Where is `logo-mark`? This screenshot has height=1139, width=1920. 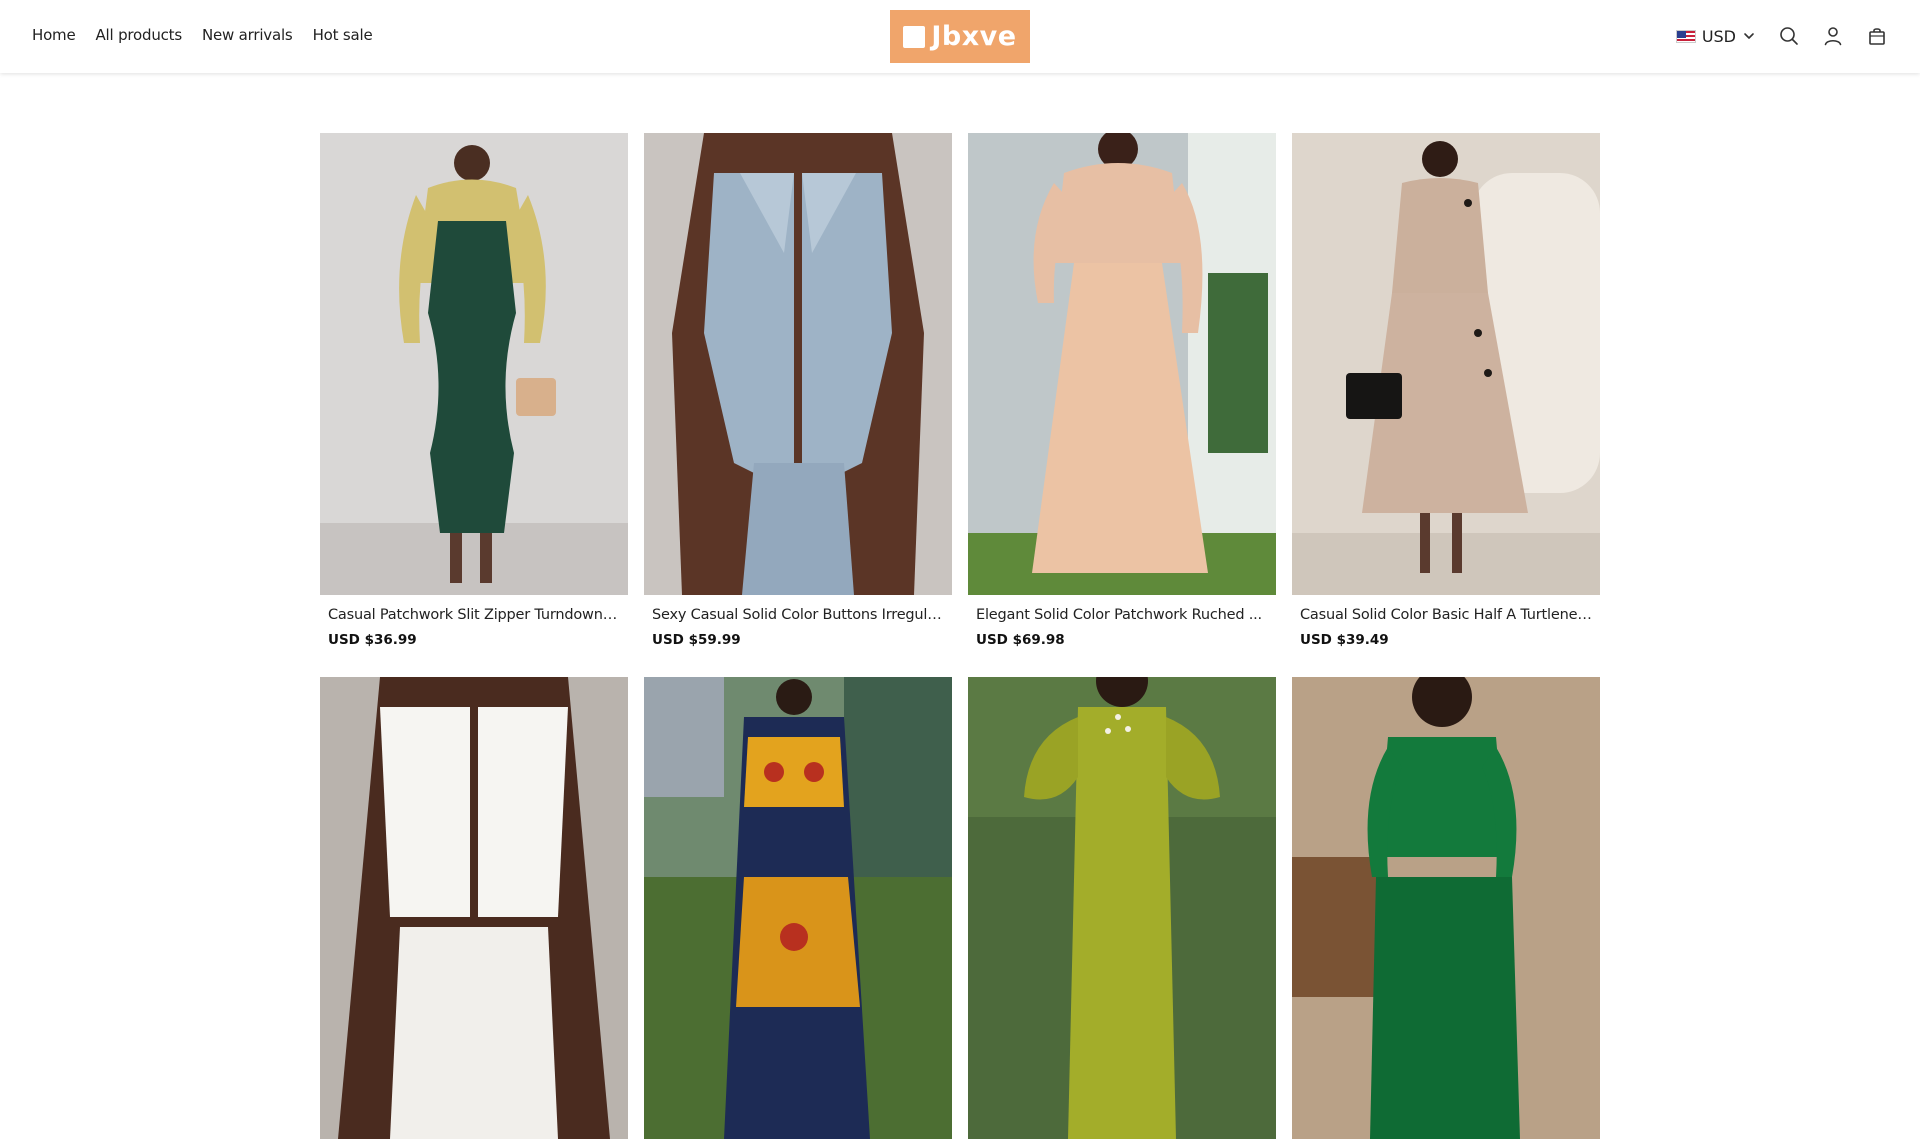
logo-mark is located at coordinates (914, 36).